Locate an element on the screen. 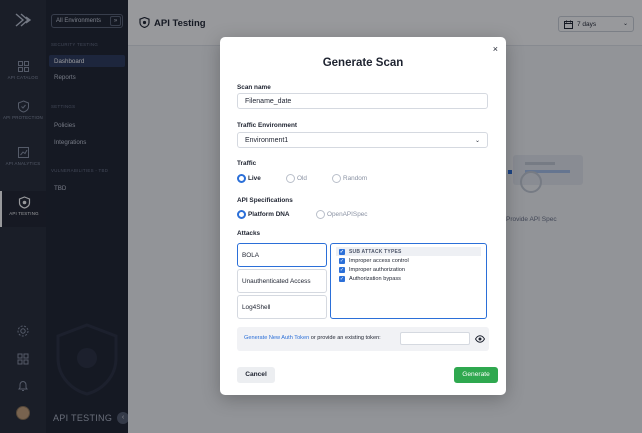 This screenshot has height=433, width=642. sub-attack-header: ✓ SUB ATTACK TYPES is located at coordinates (408, 251).